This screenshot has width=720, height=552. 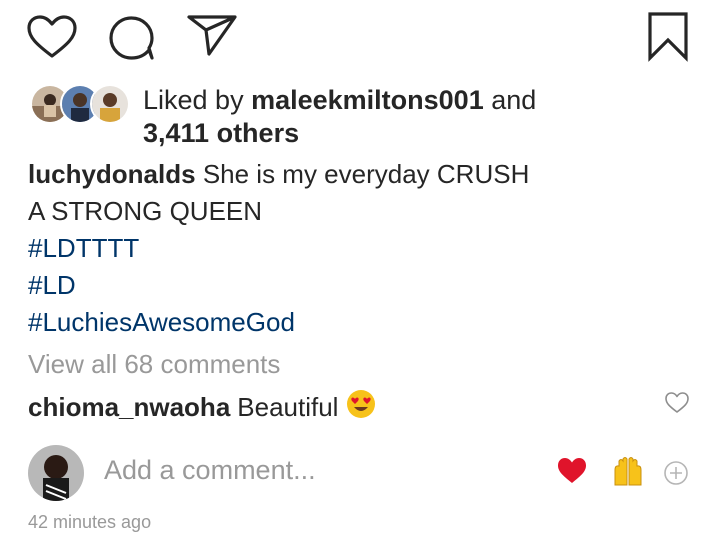 What do you see at coordinates (154, 364) in the screenshot?
I see `view-all-comments-link: View all 68 comments` at bounding box center [154, 364].